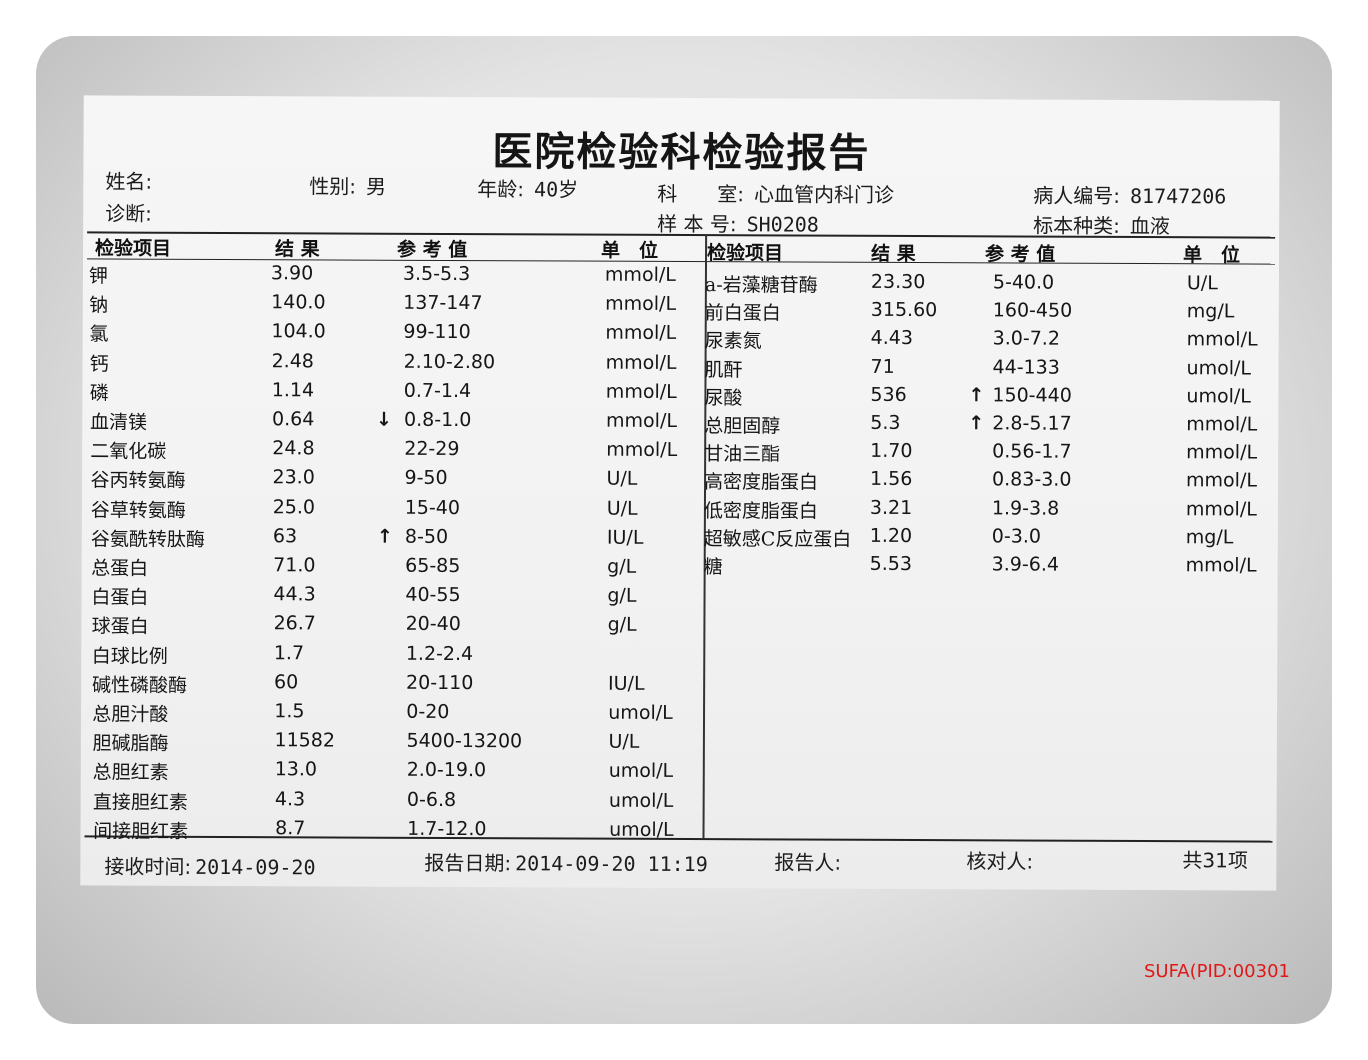 The width and height of the screenshot is (1368, 1060). What do you see at coordinates (333, 186) in the screenshot?
I see `sex-label: 性别:` at bounding box center [333, 186].